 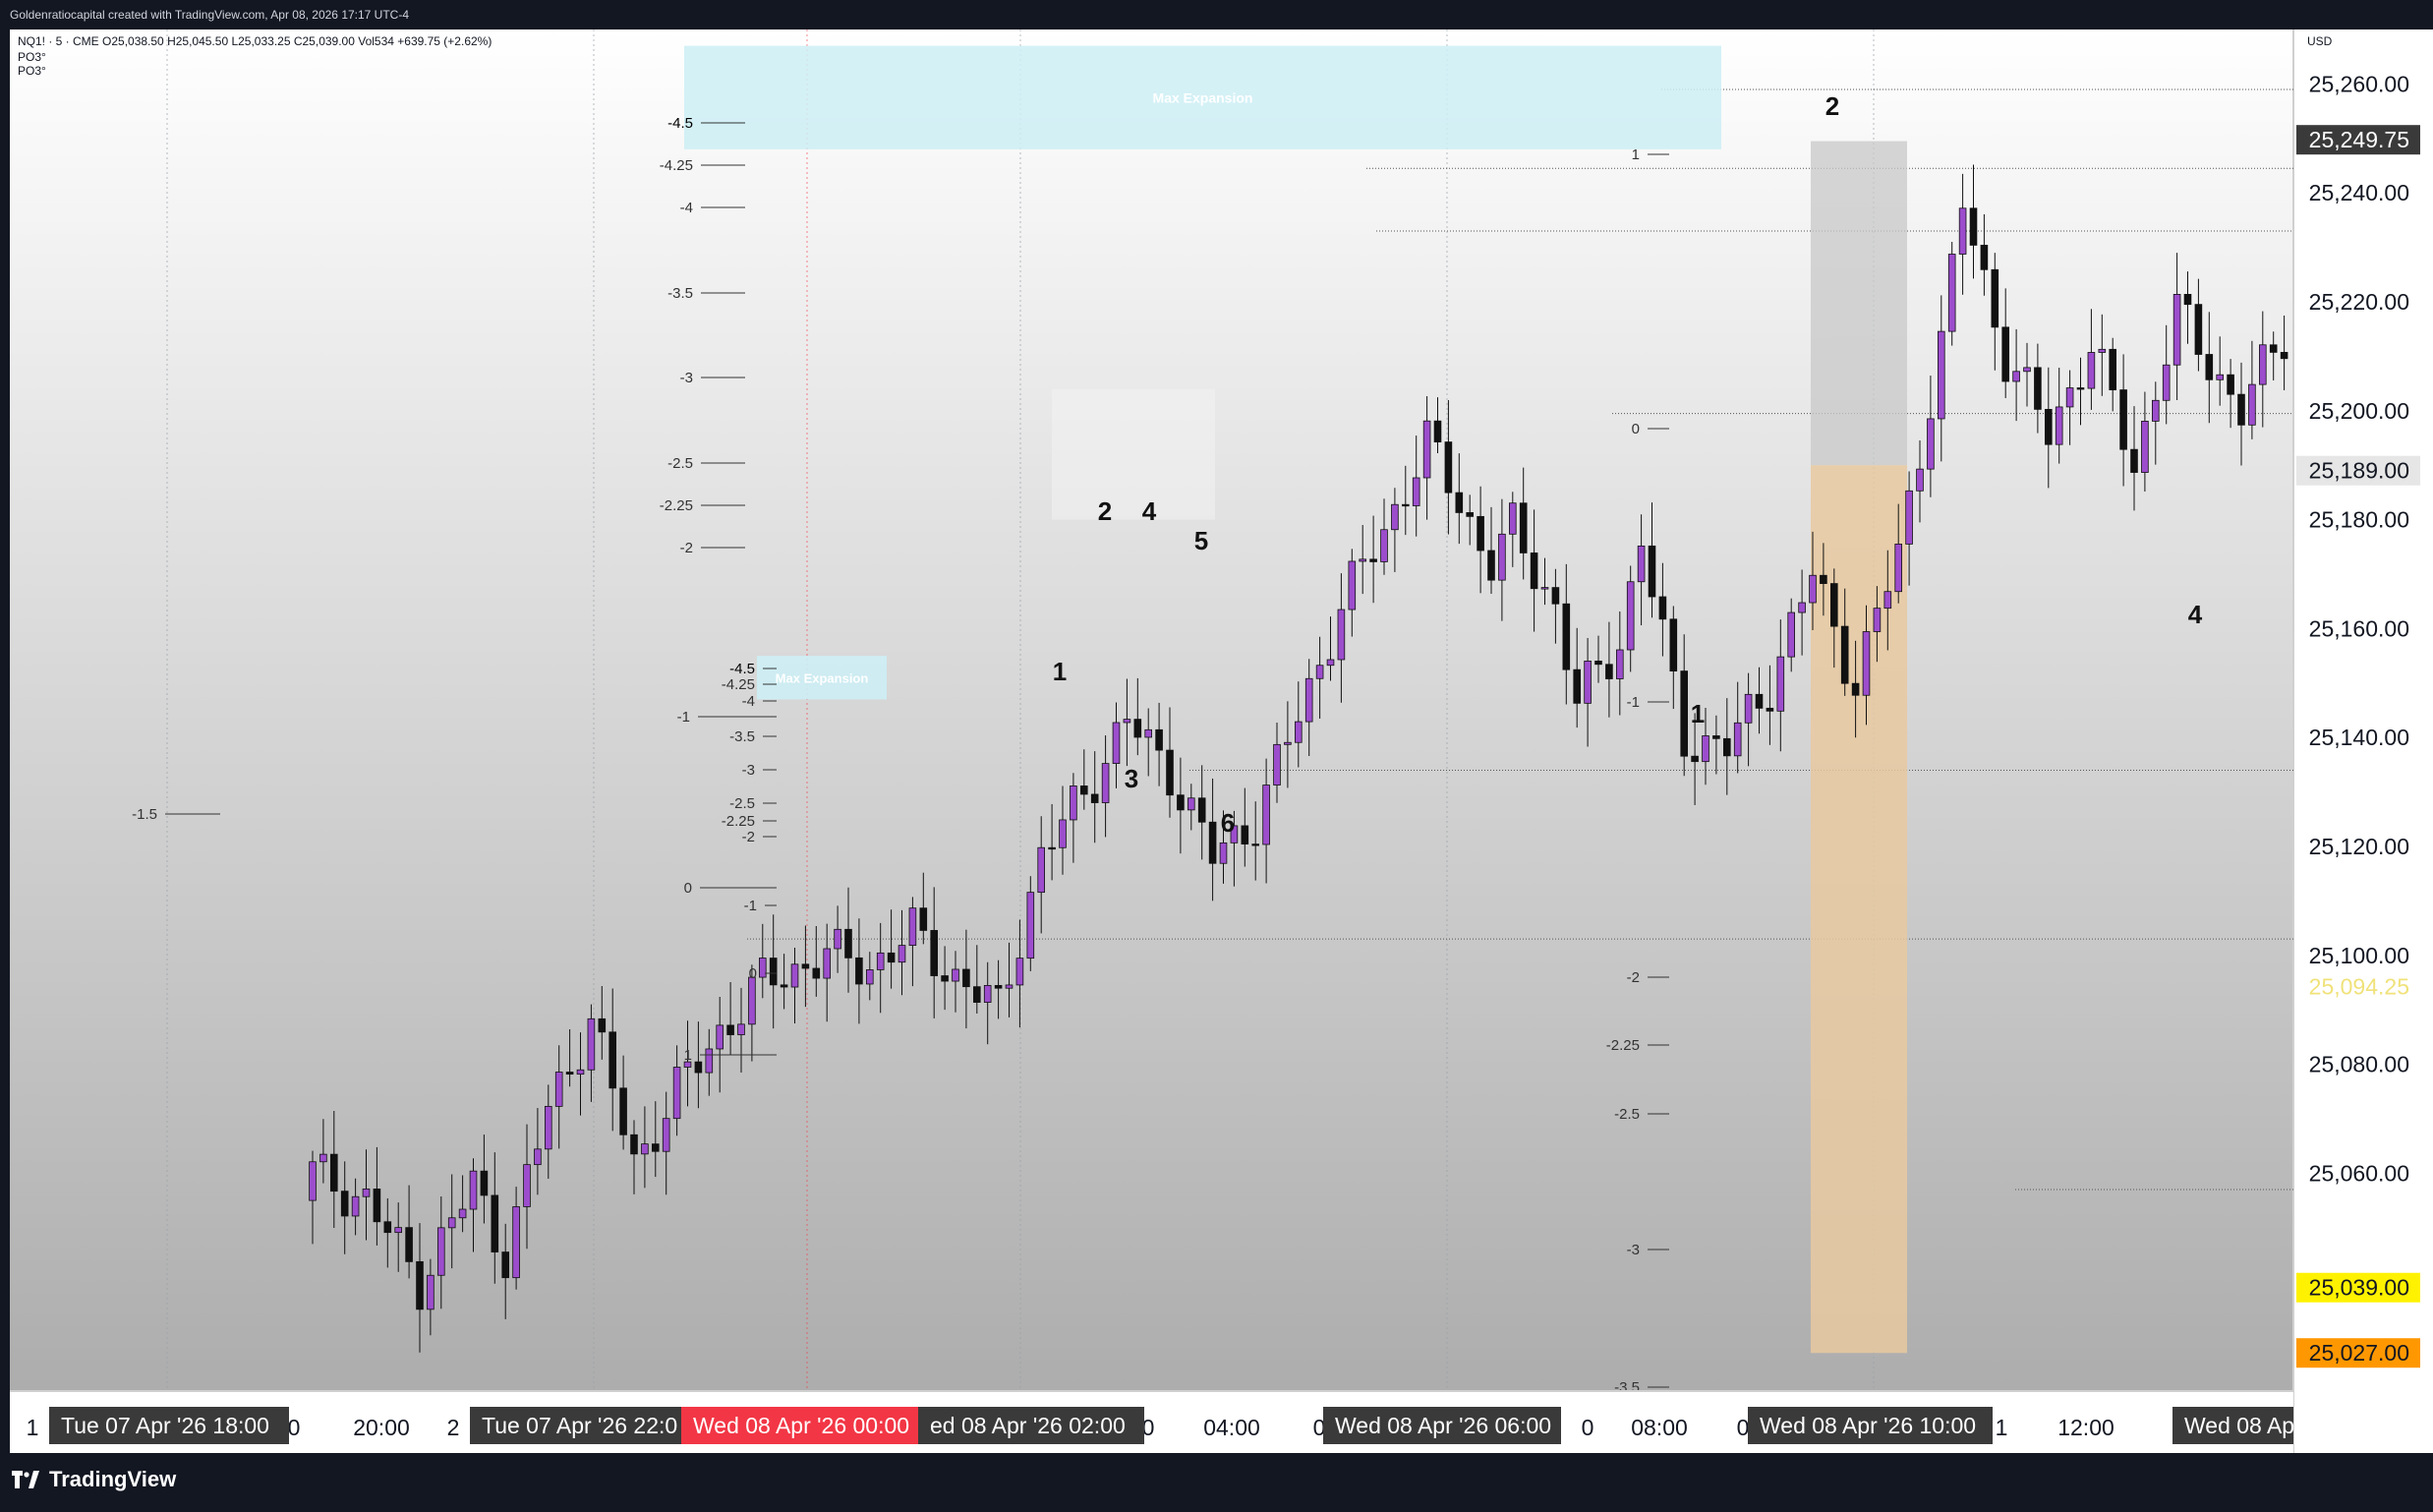 I want to click on tradingview-brand: TradingView, so click(x=94, y=1479).